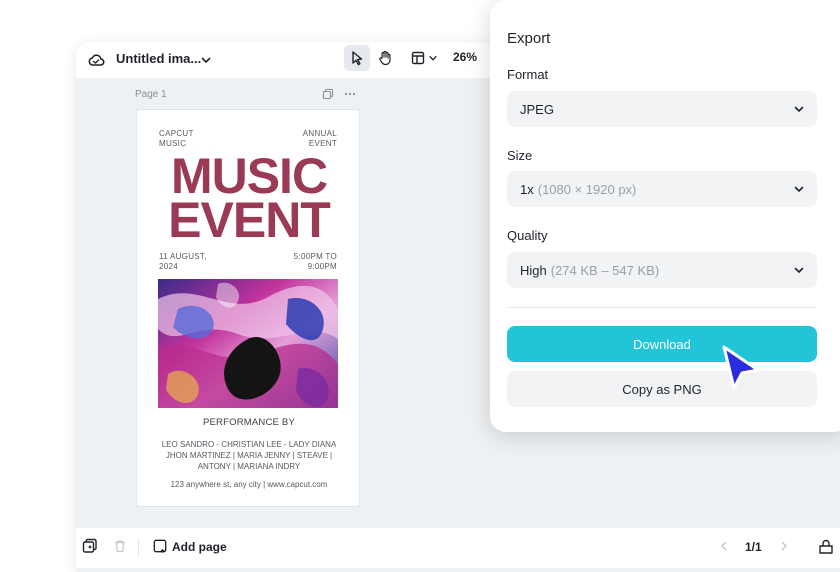  Describe the element at coordinates (176, 139) in the screenshot. I see `poster-brand: CAPCUT MUSIC` at that location.